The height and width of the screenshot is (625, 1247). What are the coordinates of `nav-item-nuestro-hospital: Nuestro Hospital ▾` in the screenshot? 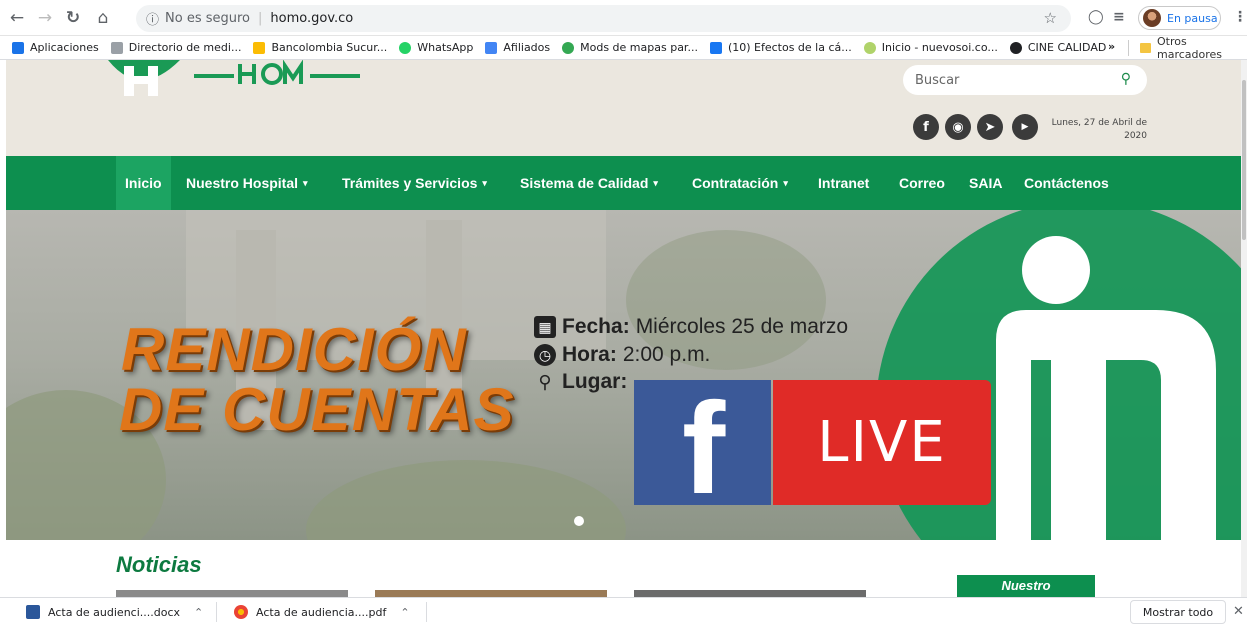 It's located at (247, 183).